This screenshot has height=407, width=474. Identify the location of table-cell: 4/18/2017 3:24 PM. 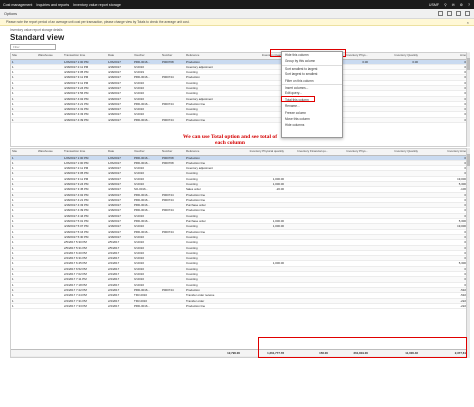
(76, 87).